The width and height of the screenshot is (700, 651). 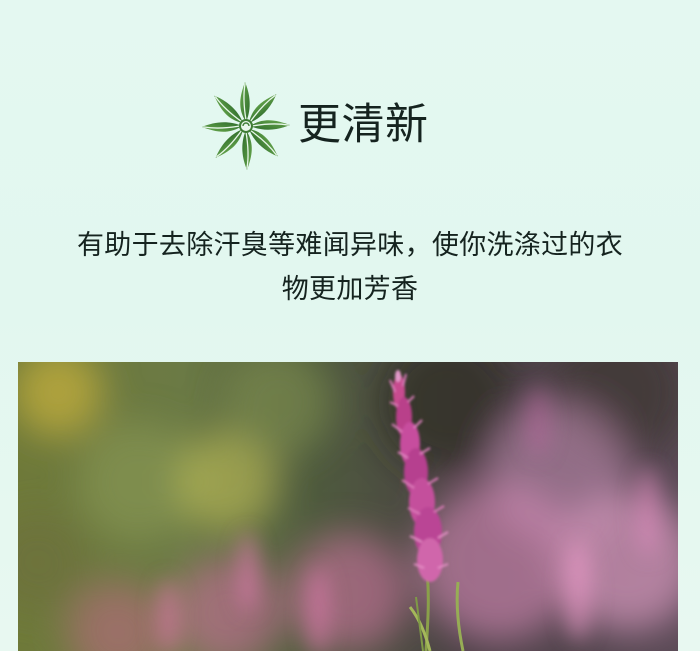 What do you see at coordinates (246, 126) in the screenshot?
I see `star-anise-icon` at bounding box center [246, 126].